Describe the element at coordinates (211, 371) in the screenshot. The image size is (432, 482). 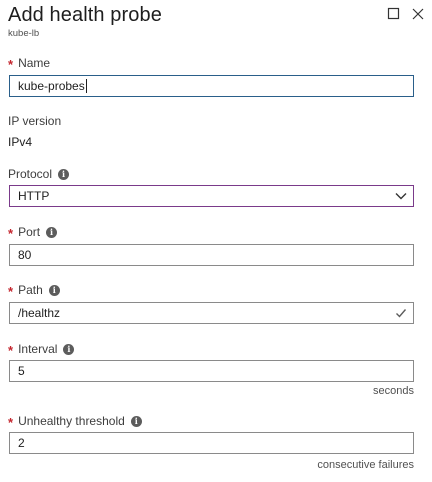
I see `interval-input: 5` at that location.